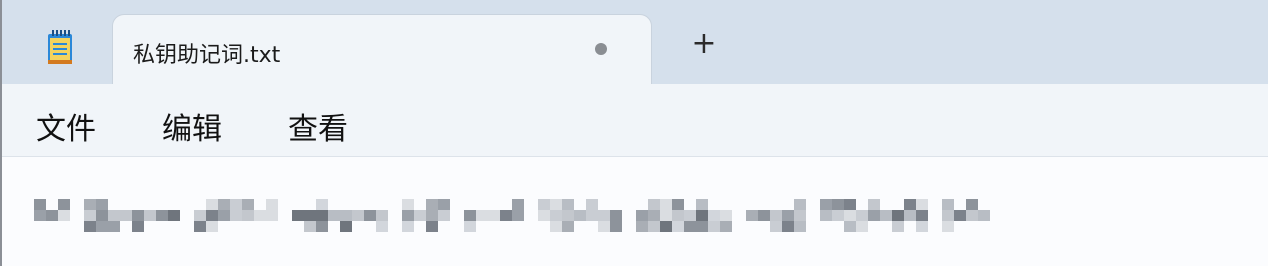  I want to click on menu-file: 文件, so click(66, 126).